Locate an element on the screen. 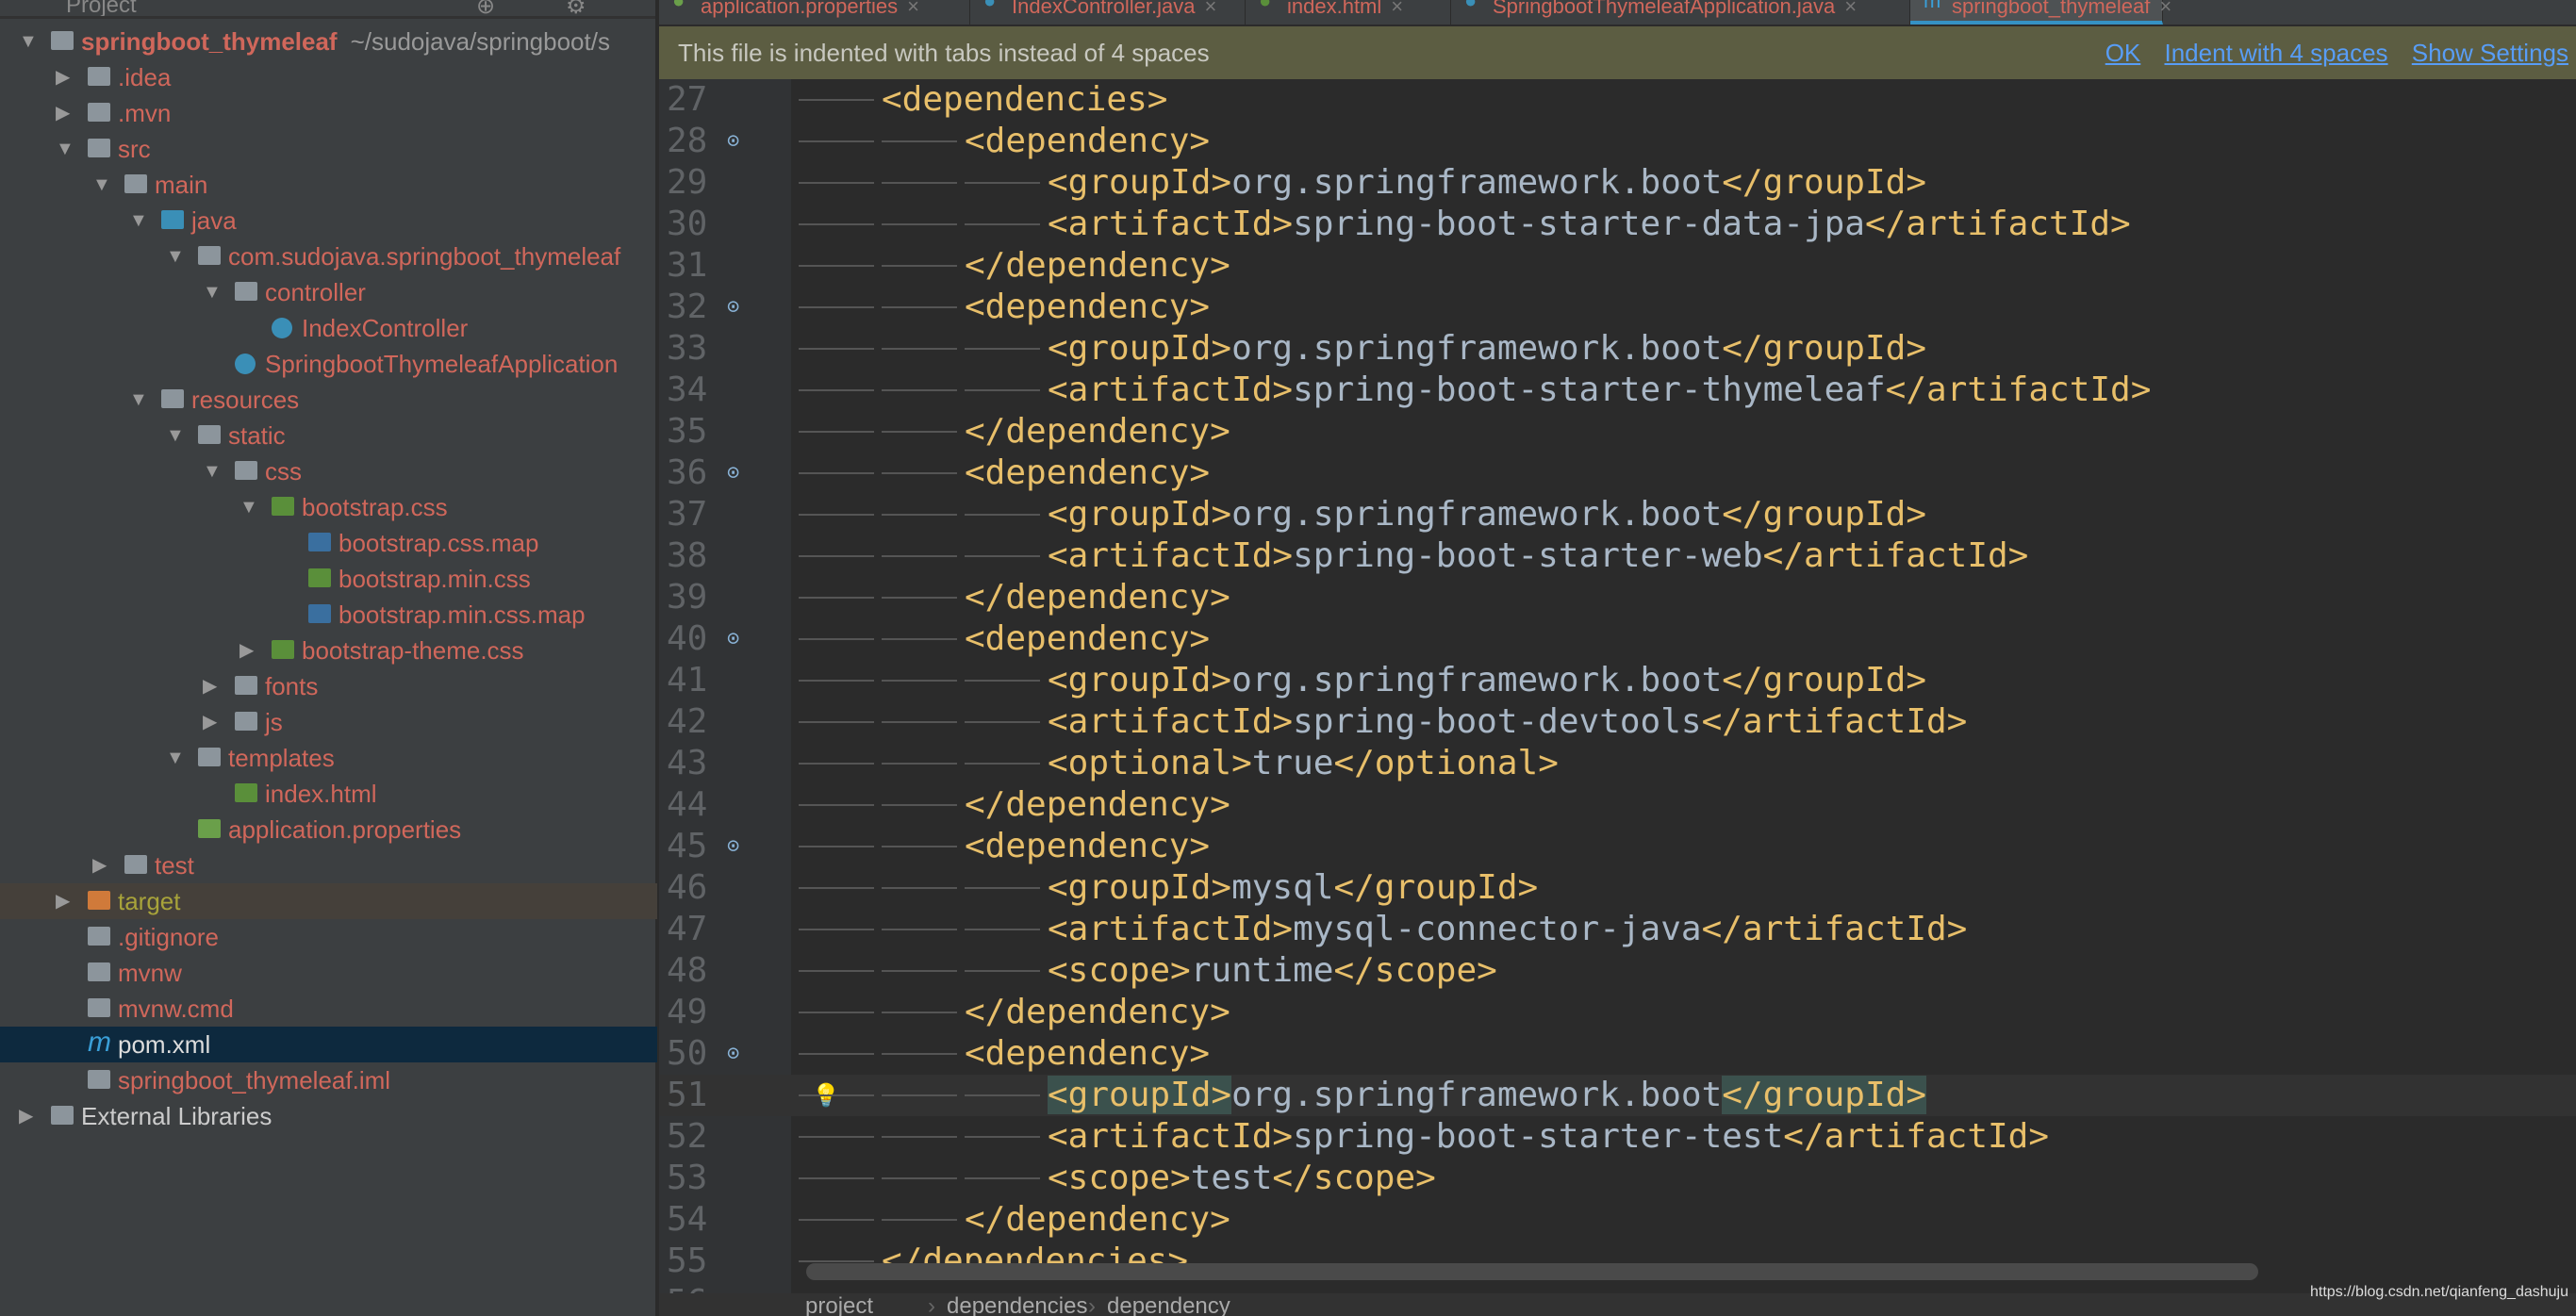 This screenshot has height=1316, width=2576. tree-item: ▼ bootstrap.css is located at coordinates (328, 507).